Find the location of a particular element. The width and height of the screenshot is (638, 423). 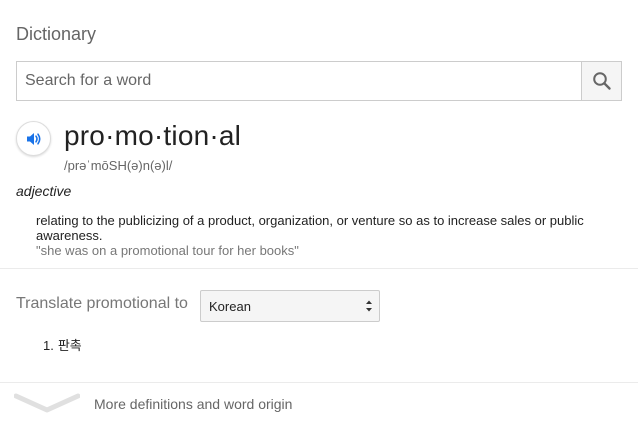

card-title: Dictionary is located at coordinates (56, 34).